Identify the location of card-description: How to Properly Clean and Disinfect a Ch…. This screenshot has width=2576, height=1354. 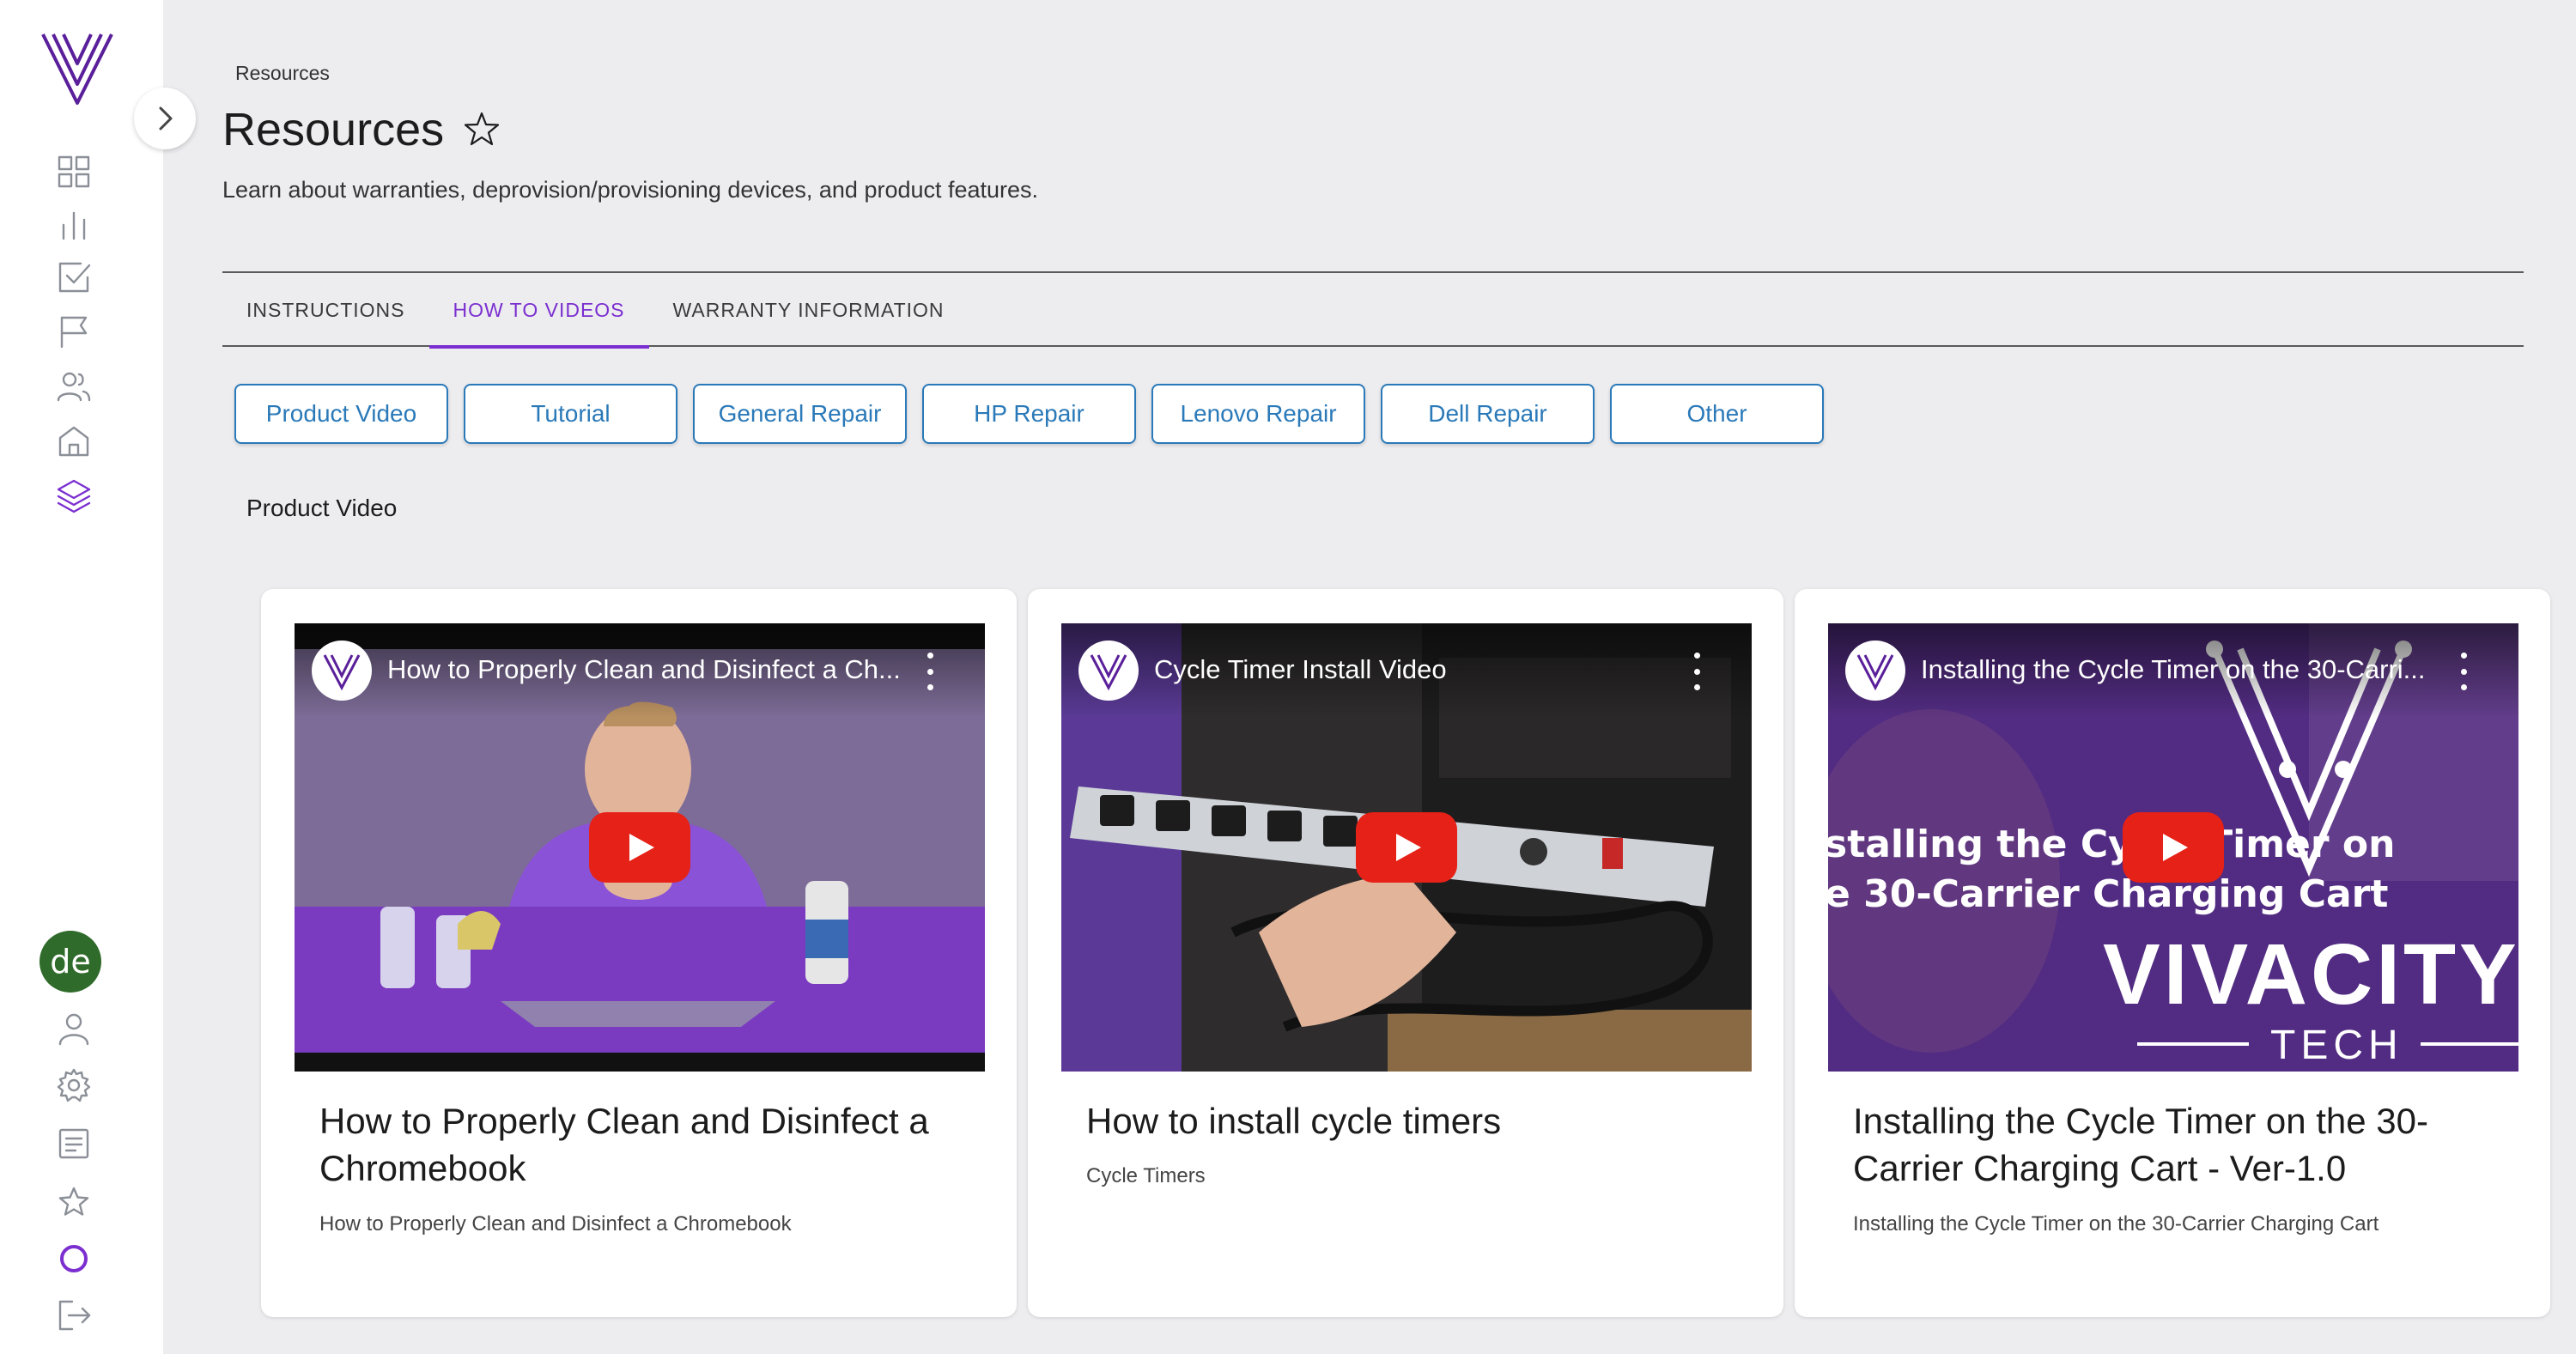
(555, 1224).